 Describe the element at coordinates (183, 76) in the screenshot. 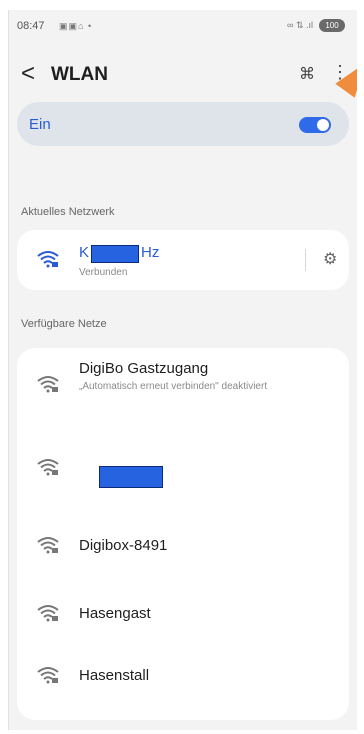

I see `app-header: < WLAN ⌘ ⋮` at that location.